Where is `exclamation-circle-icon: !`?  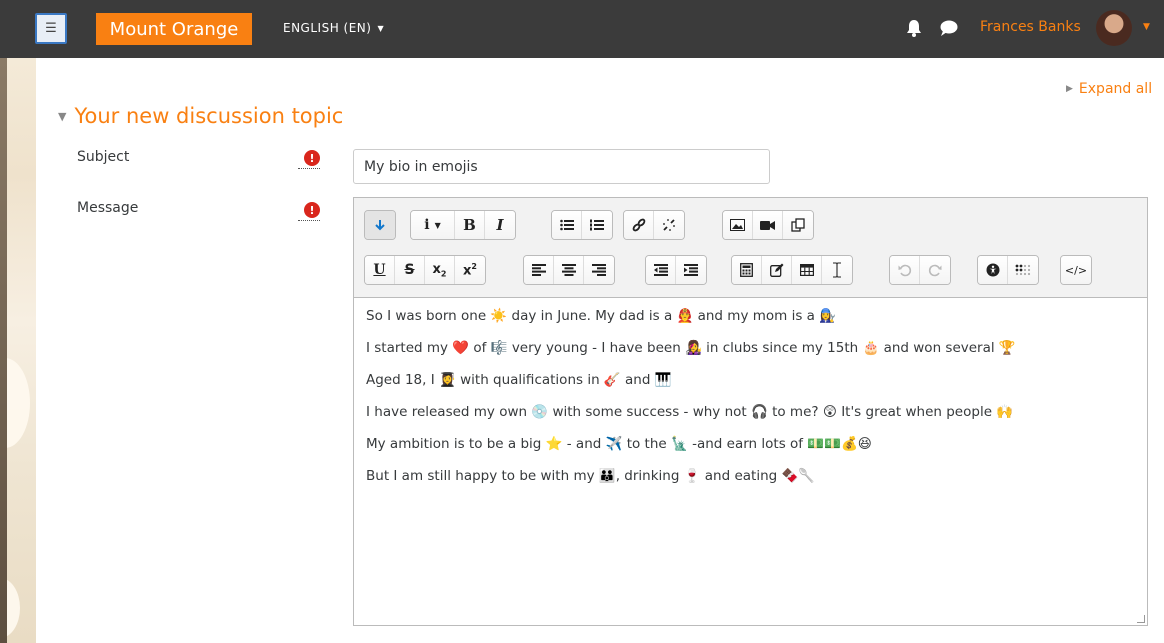 exclamation-circle-icon: ! is located at coordinates (312, 210).